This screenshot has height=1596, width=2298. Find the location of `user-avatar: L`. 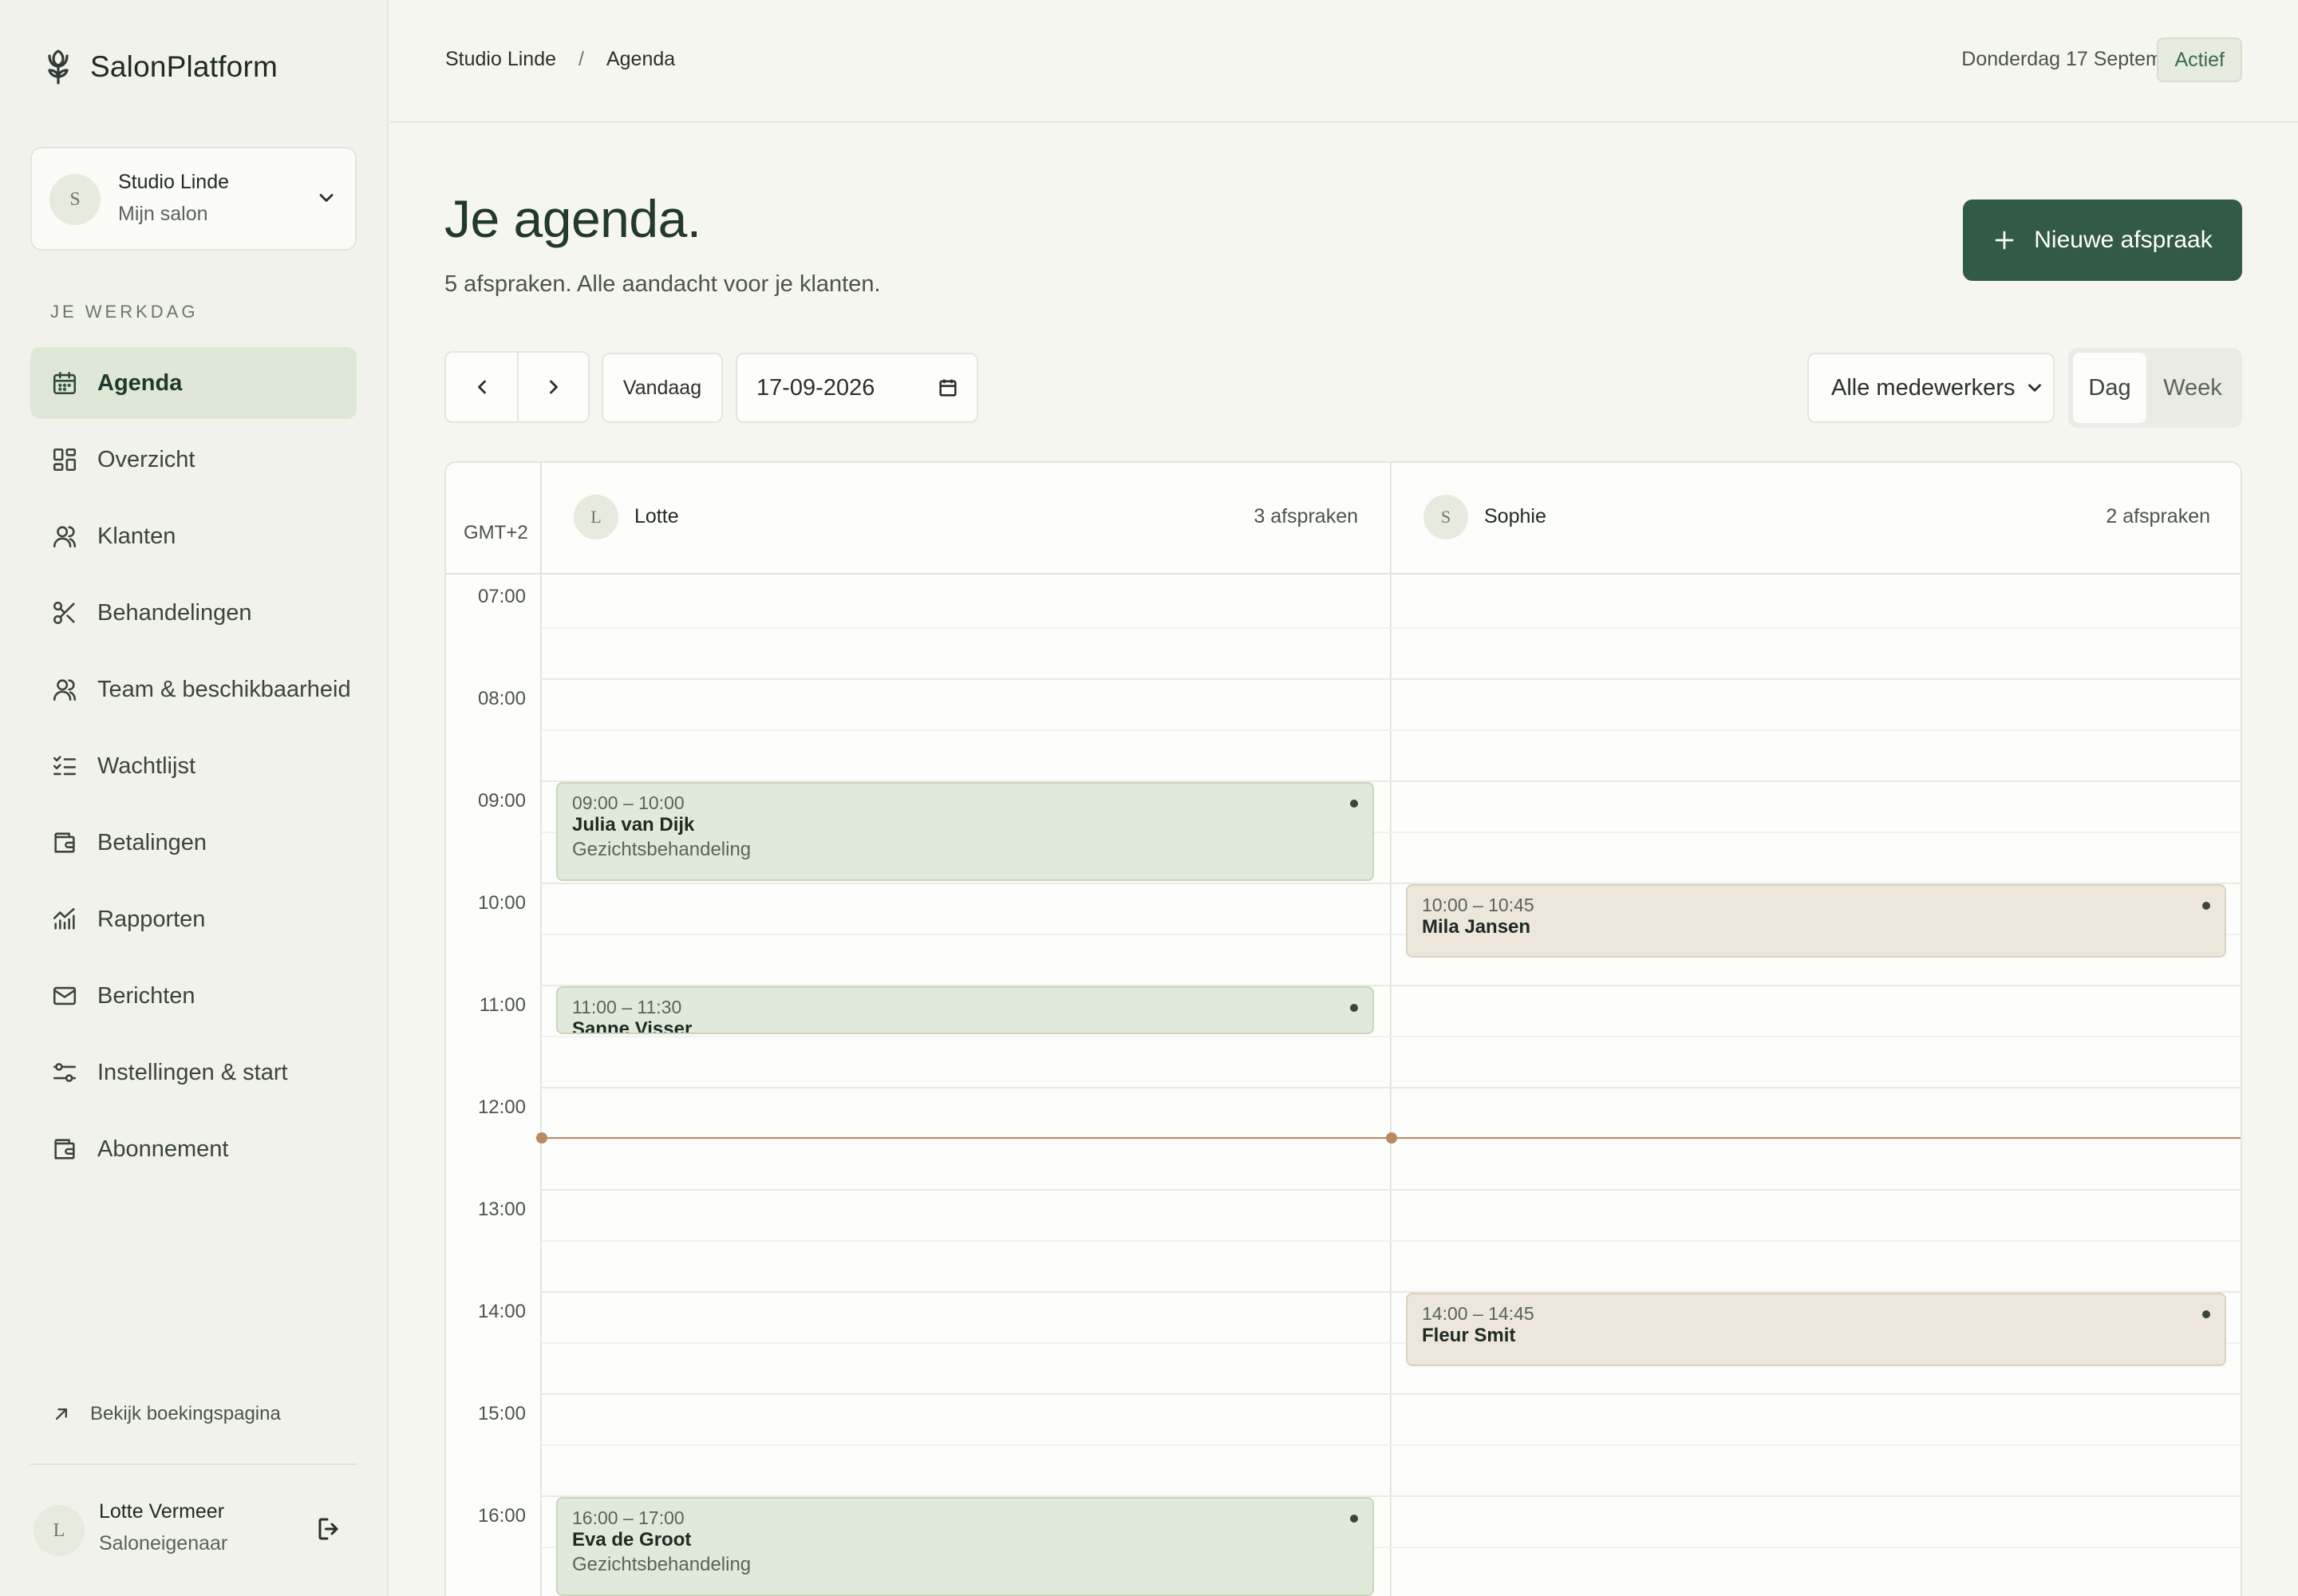

user-avatar: L is located at coordinates (59, 1530).